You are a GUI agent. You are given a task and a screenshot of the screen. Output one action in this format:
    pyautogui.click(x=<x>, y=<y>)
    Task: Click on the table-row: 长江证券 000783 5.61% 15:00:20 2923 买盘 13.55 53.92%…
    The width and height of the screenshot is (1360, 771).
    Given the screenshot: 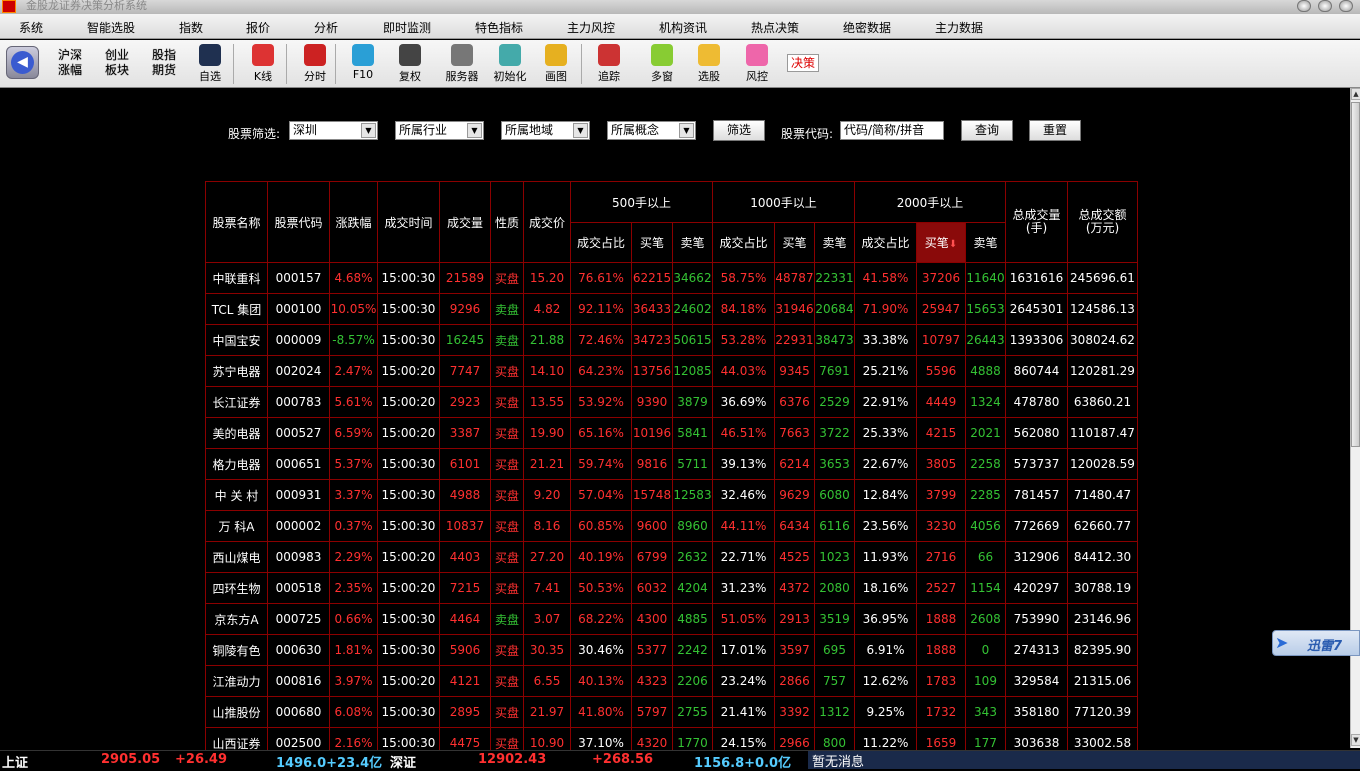 What is the action you would take?
    pyautogui.click(x=671, y=402)
    